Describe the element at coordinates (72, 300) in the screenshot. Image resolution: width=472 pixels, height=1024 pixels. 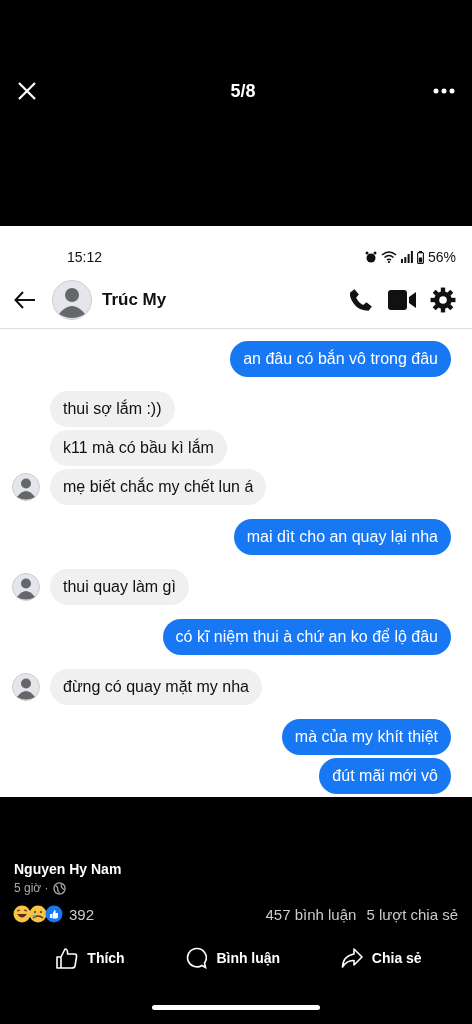
I see `avatar-icon` at that location.